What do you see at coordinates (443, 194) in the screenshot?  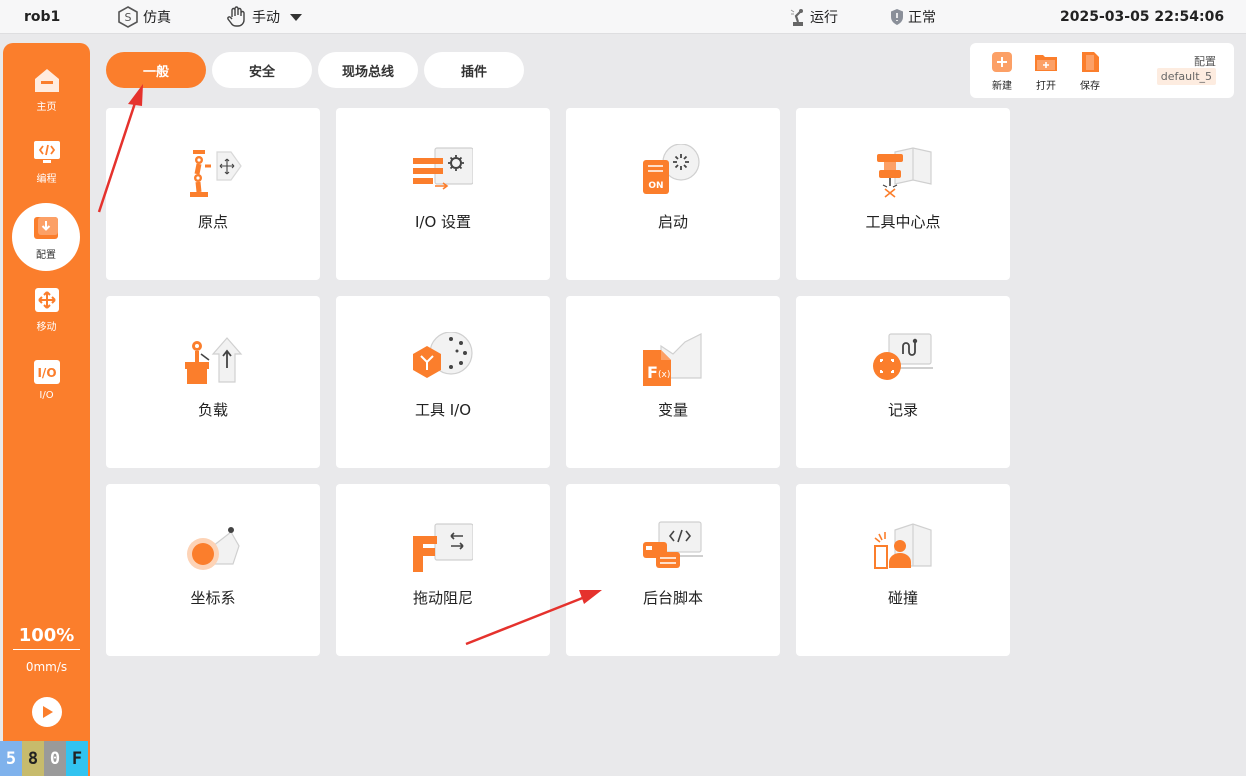 I see `card-io-settings: I/O 设置` at bounding box center [443, 194].